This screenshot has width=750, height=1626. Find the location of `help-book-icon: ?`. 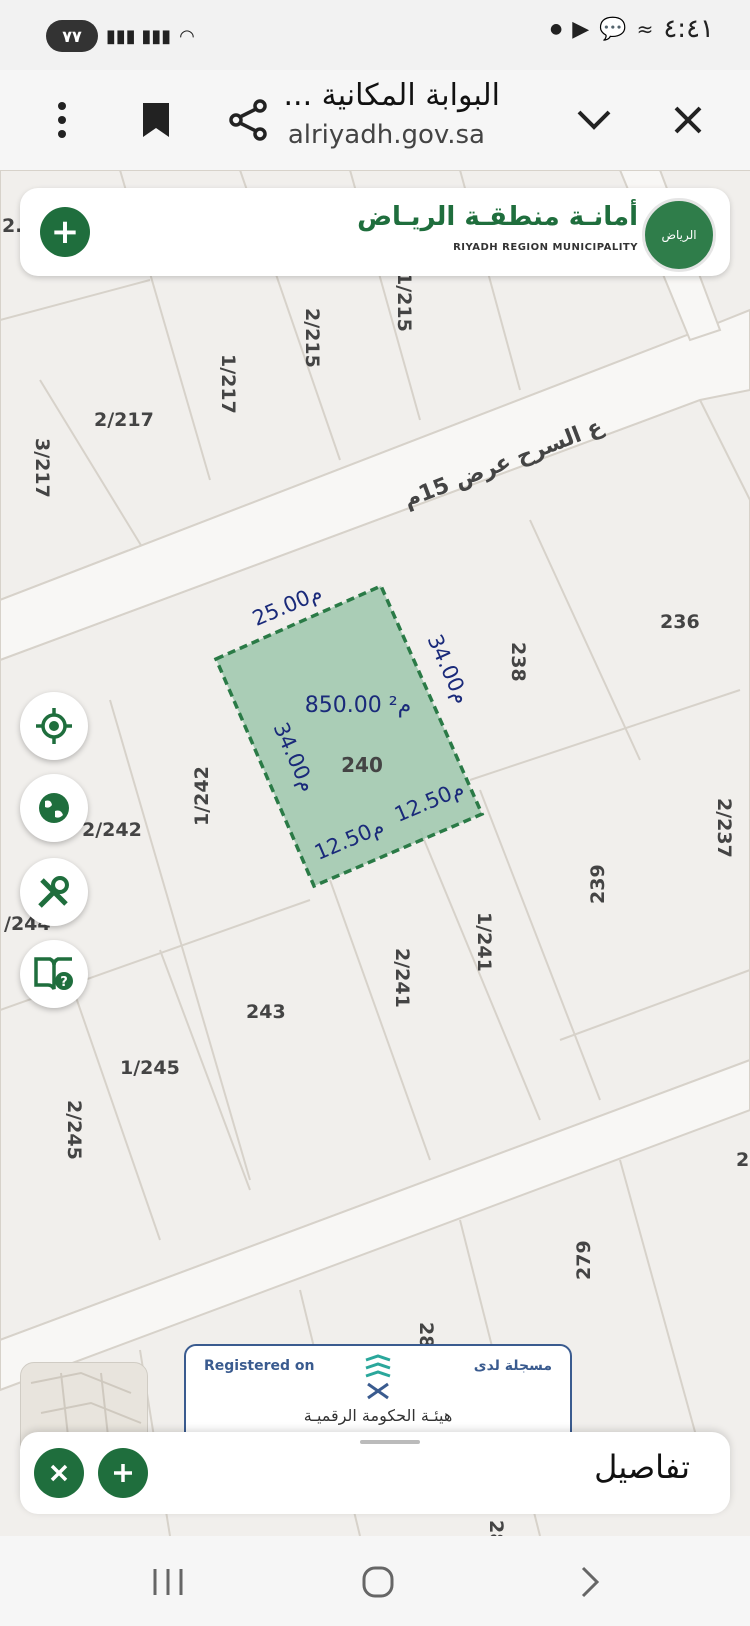

help-book-icon: ? is located at coordinates (53, 973).